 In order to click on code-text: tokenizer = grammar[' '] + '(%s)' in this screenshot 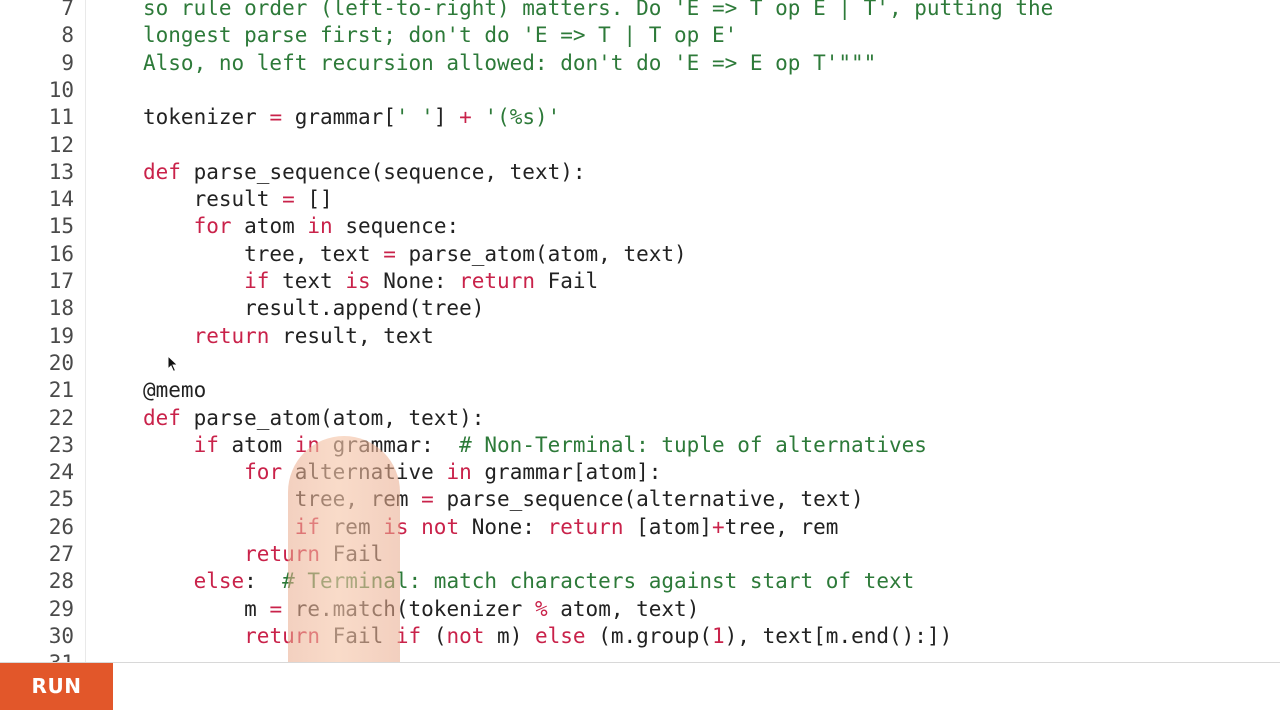, I will do `click(351, 117)`.